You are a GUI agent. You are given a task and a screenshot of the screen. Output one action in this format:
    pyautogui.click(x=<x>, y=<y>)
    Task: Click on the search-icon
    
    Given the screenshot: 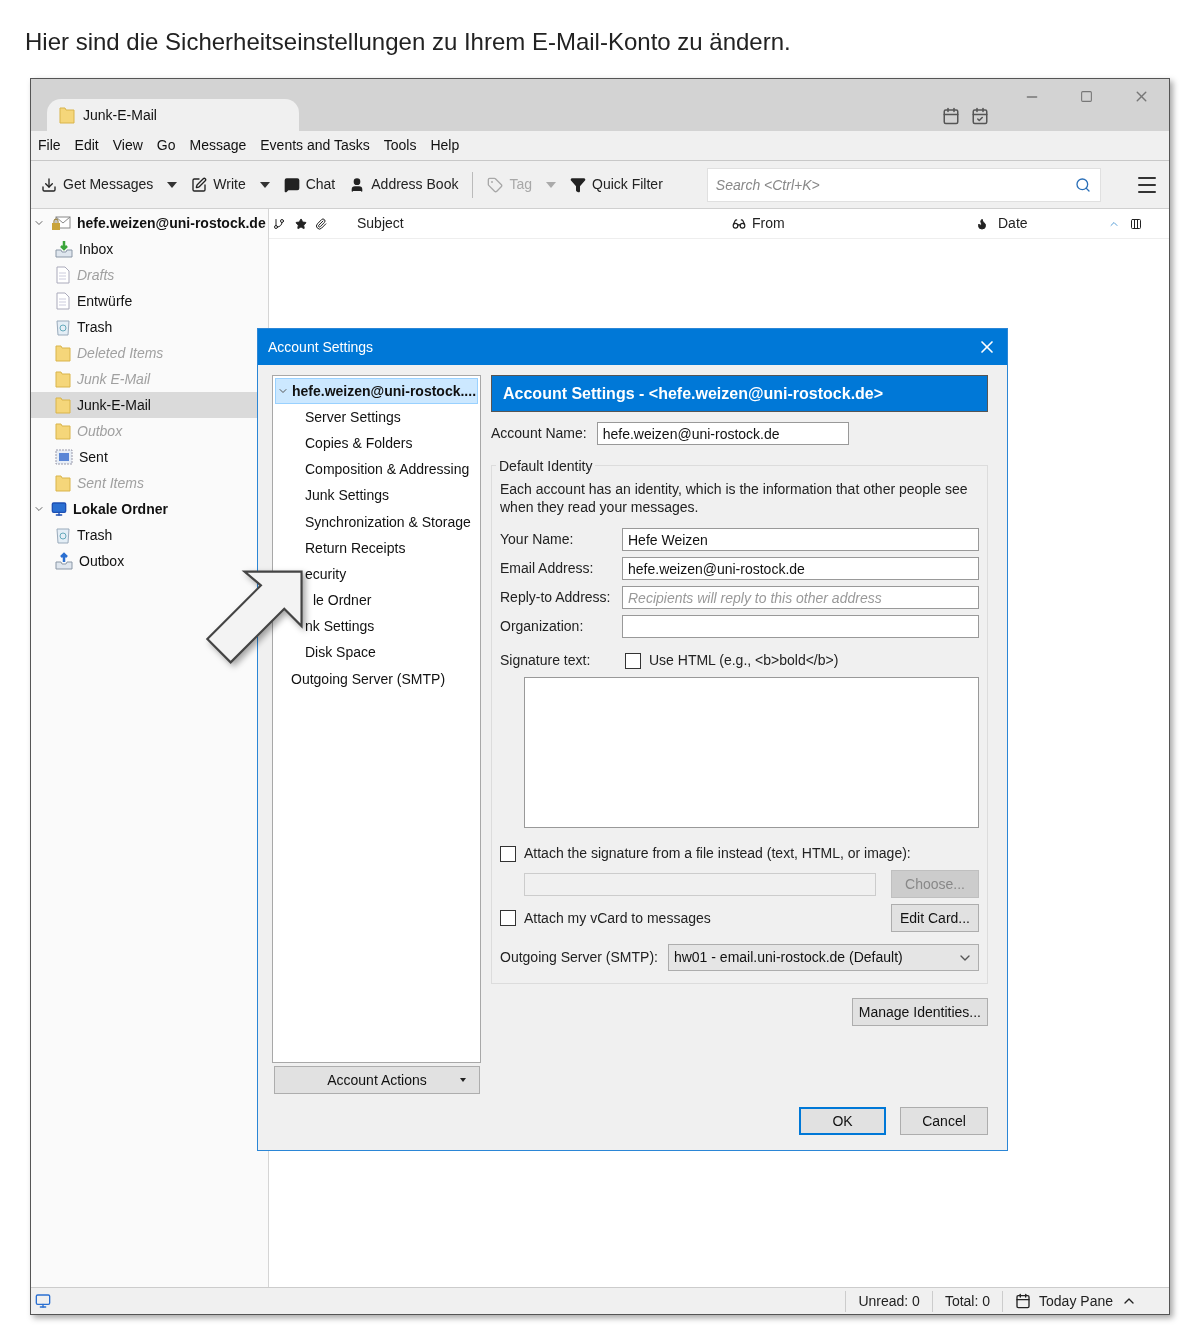 What is the action you would take?
    pyautogui.click(x=1082, y=184)
    